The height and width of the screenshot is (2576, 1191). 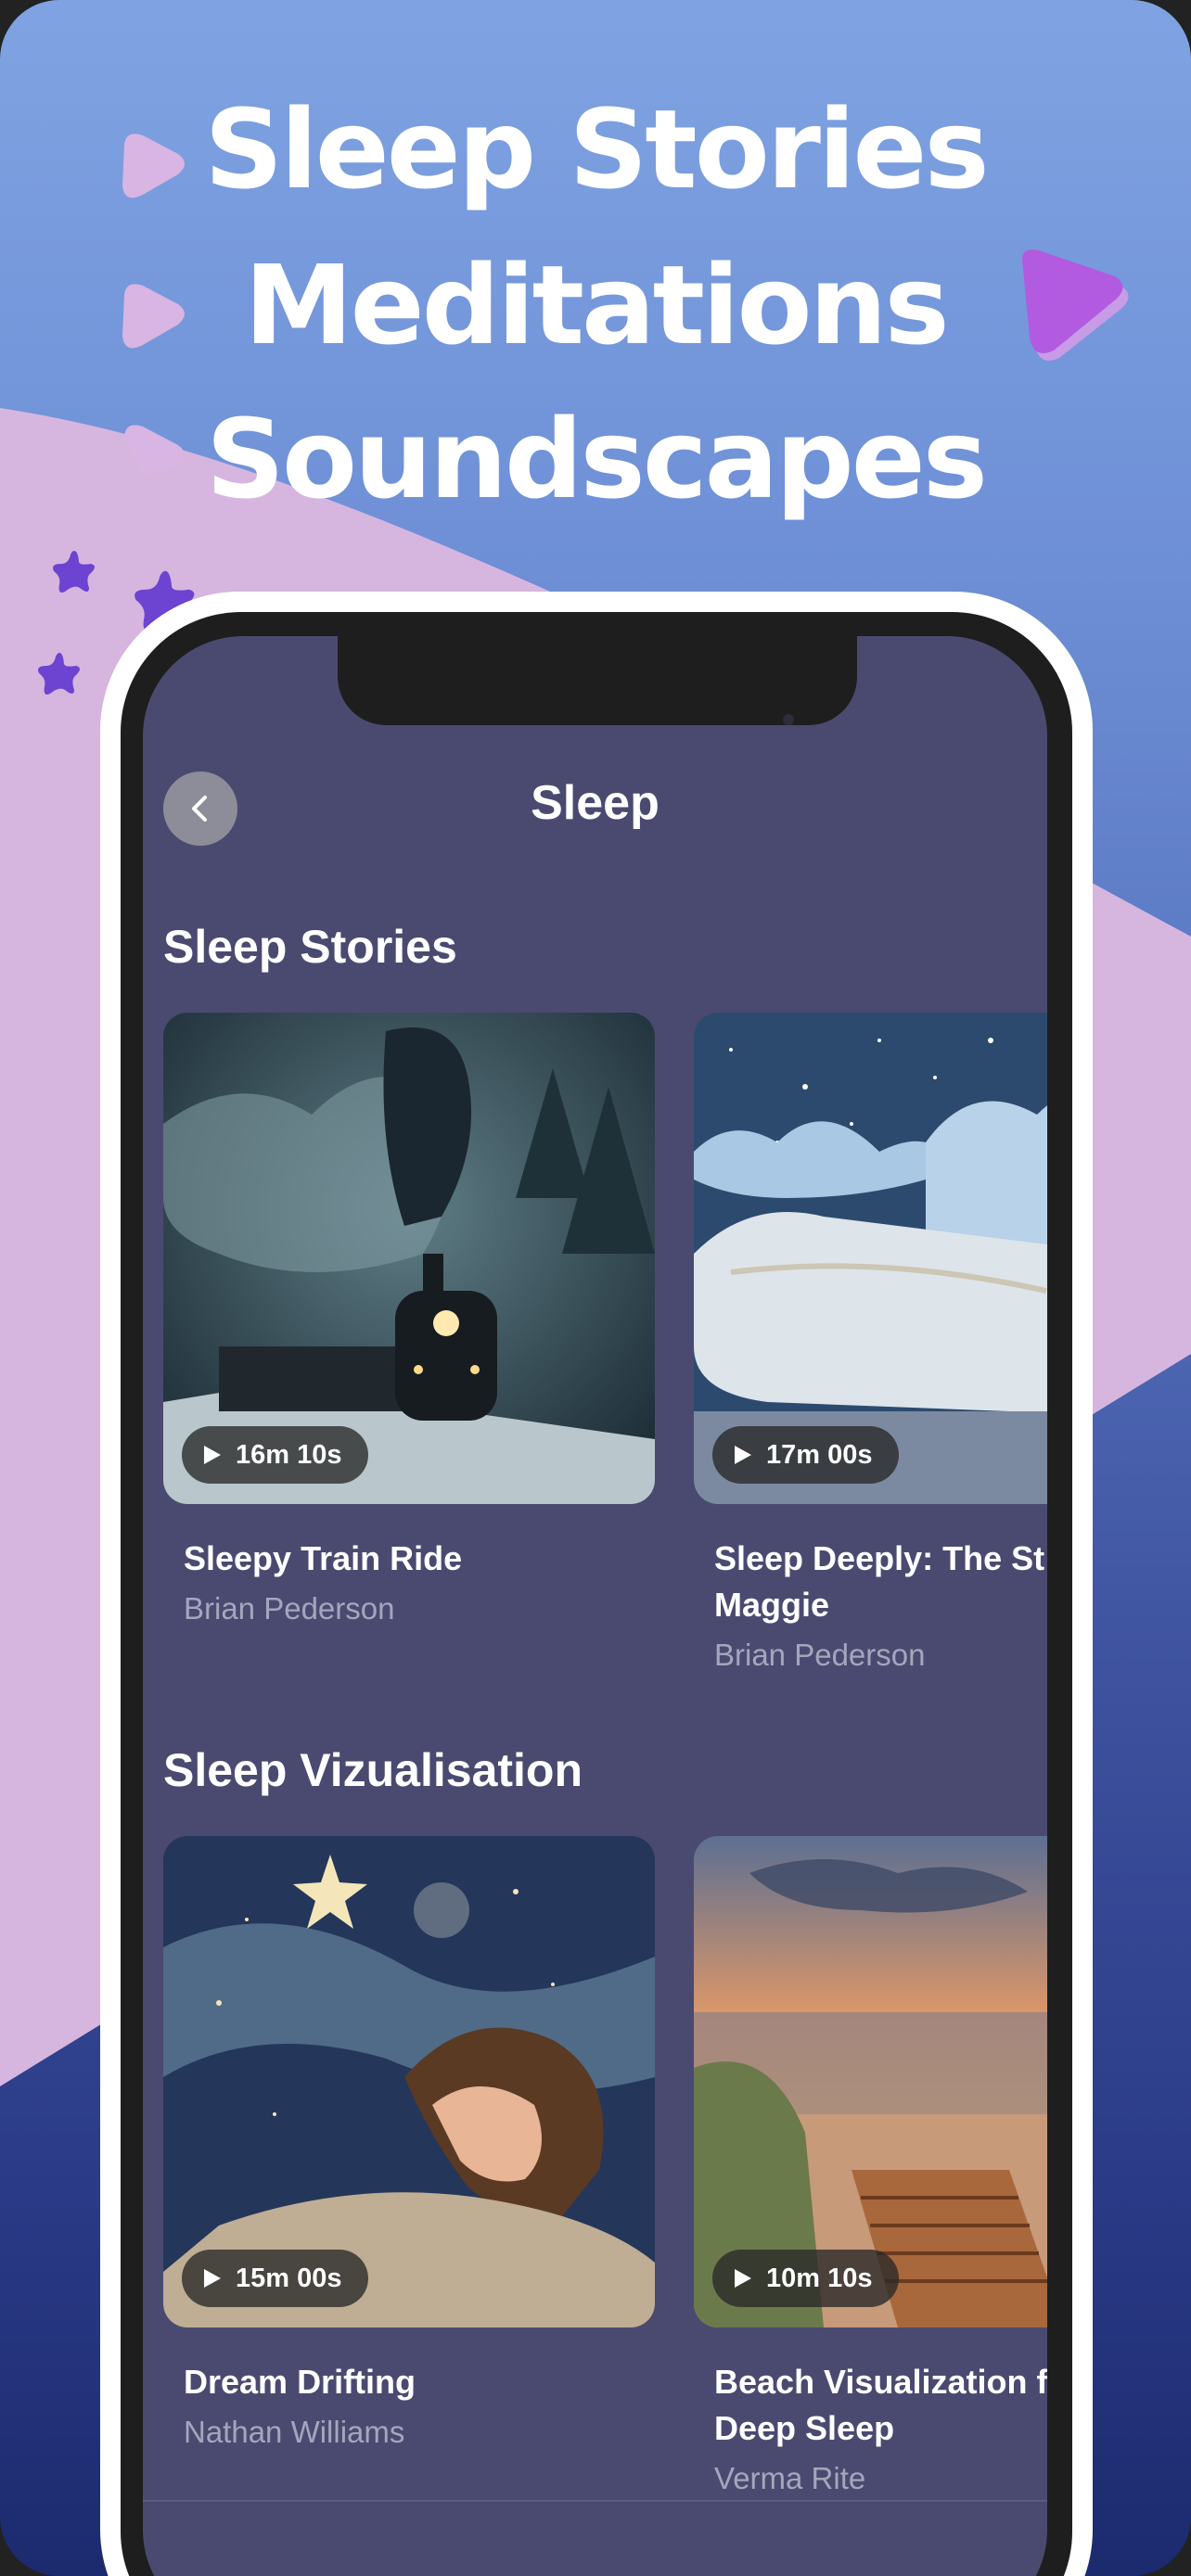 I want to click on sunset-beach-image: 10m 10s, so click(x=870, y=2082).